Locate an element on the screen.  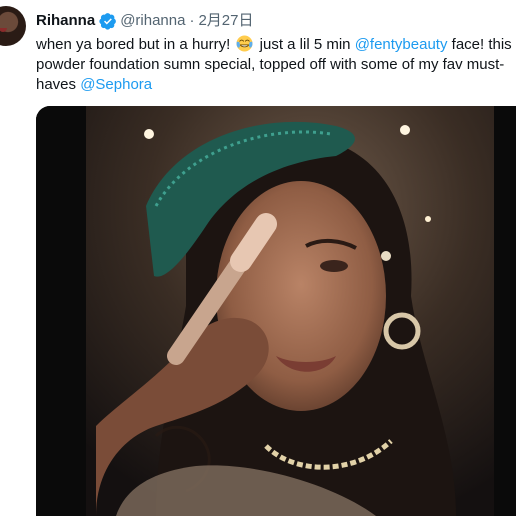
avatar is located at coordinates (13, 26).